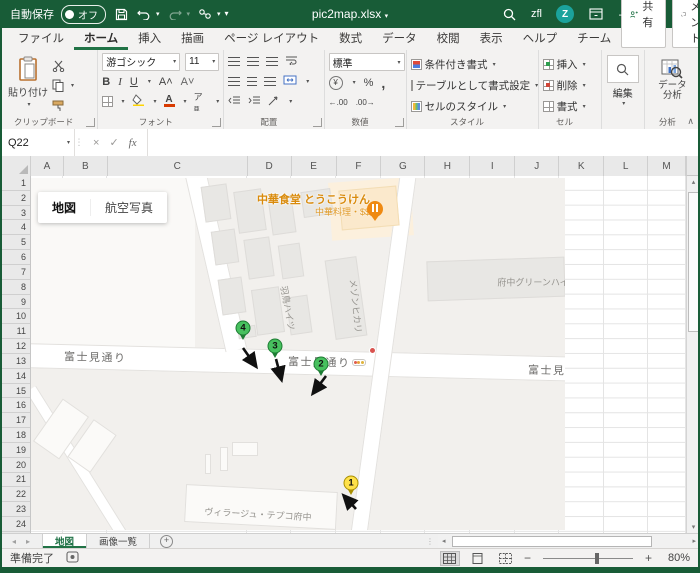 This screenshot has height=573, width=700. What do you see at coordinates (424, 142) in the screenshot?
I see `formula-input` at bounding box center [424, 142].